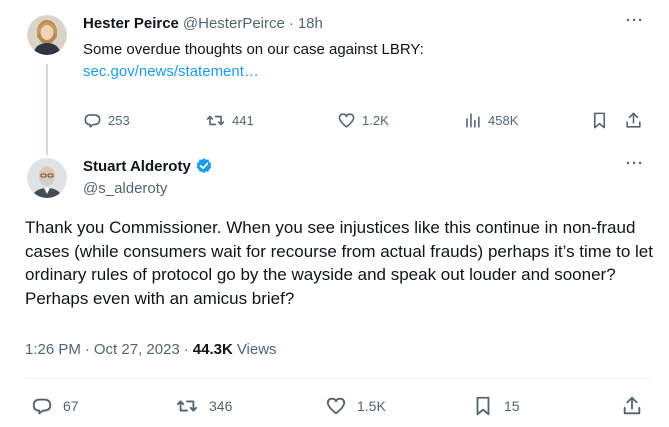 Image resolution: width=669 pixels, height=427 pixels. What do you see at coordinates (131, 23) in the screenshot?
I see `hester-display-name: Hester Peirce` at bounding box center [131, 23].